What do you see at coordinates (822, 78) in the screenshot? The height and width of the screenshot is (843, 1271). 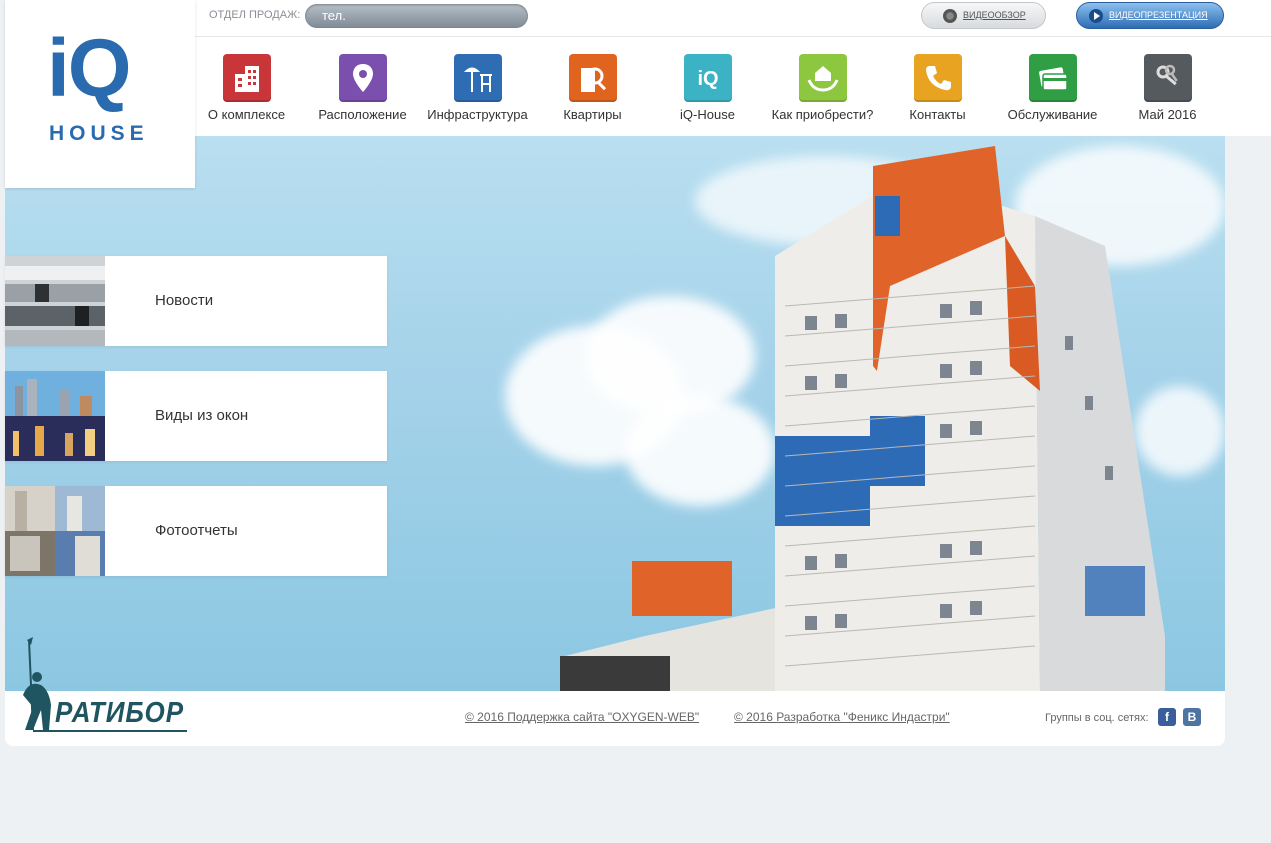 I see `house-hands-icon` at bounding box center [822, 78].